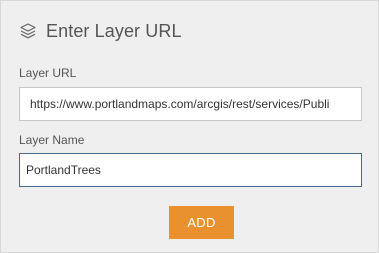 The image size is (379, 253). I want to click on panel-title: Enter Layer URL, so click(114, 30).